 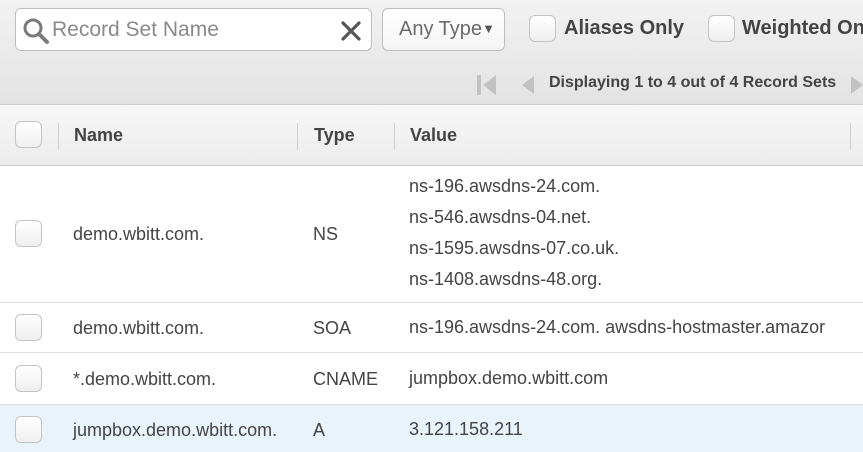 What do you see at coordinates (624, 28) in the screenshot?
I see `aliases-only-label: Aliases Only` at bounding box center [624, 28].